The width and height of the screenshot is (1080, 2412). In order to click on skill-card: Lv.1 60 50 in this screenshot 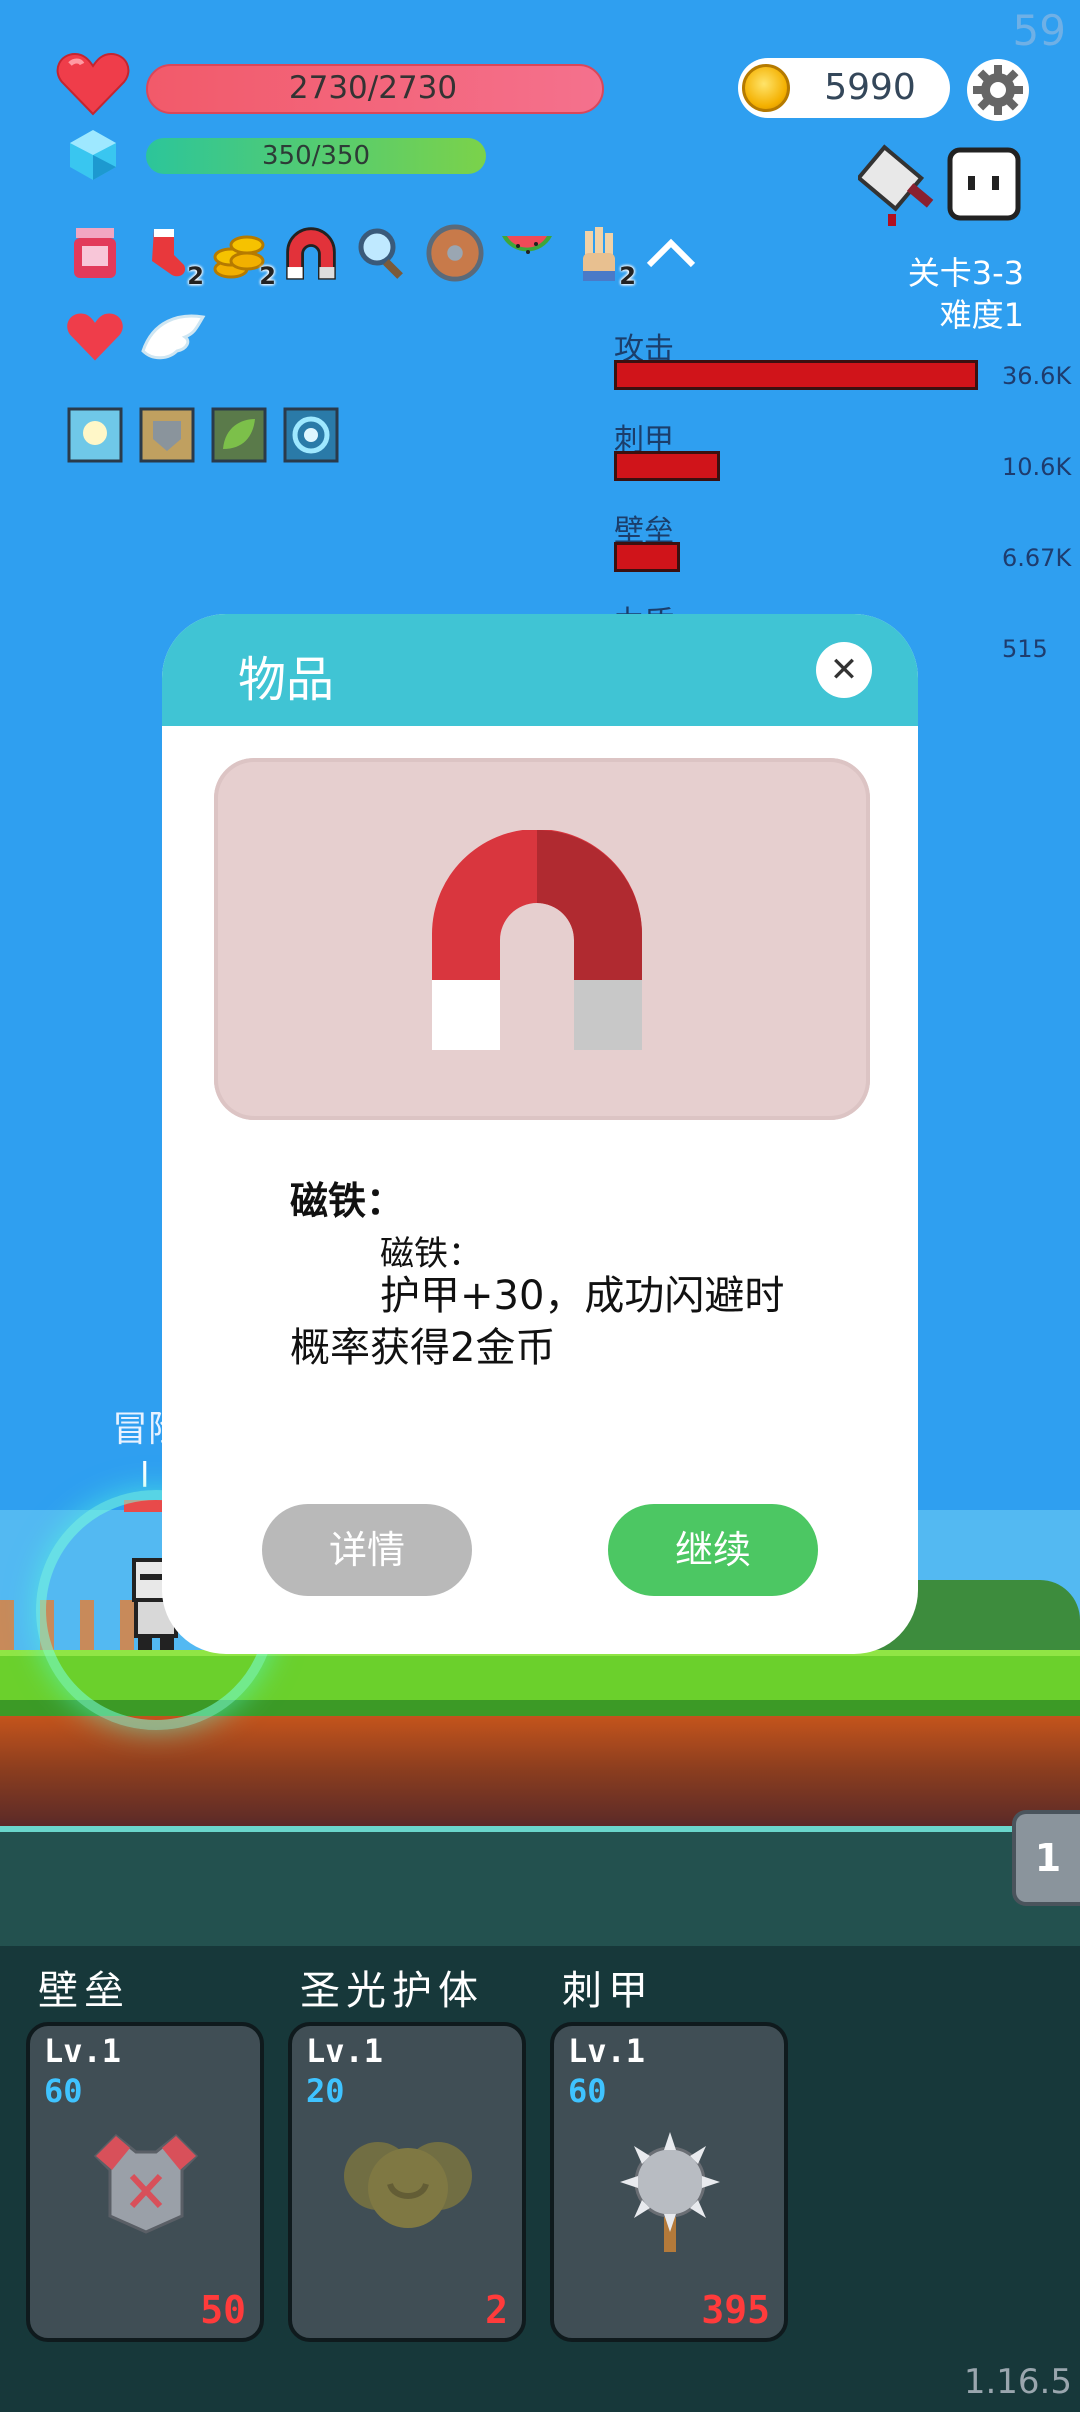, I will do `click(145, 2182)`.